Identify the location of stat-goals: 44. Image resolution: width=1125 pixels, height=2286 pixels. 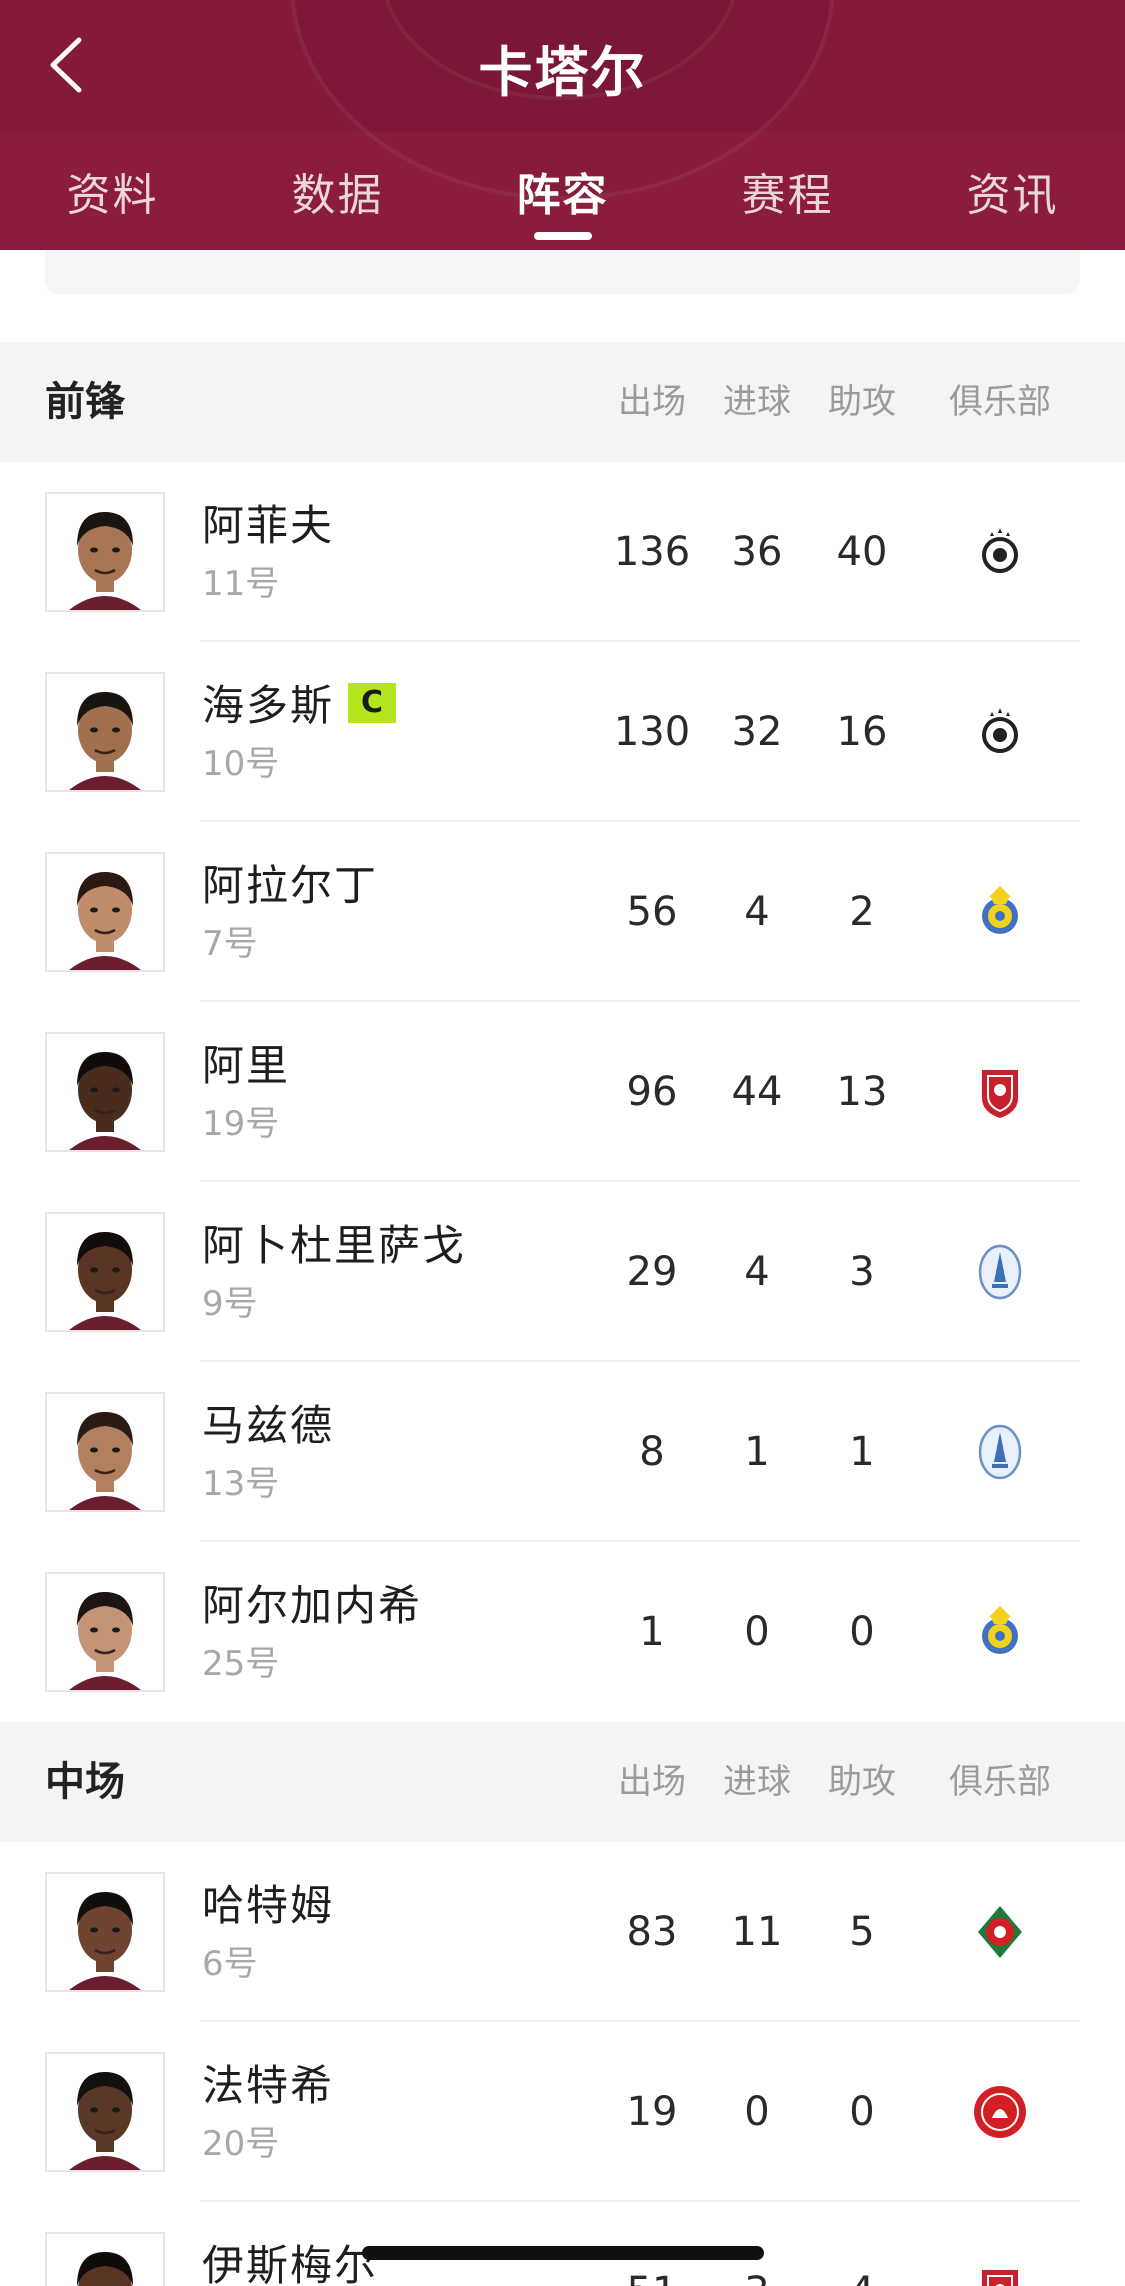
(757, 1092).